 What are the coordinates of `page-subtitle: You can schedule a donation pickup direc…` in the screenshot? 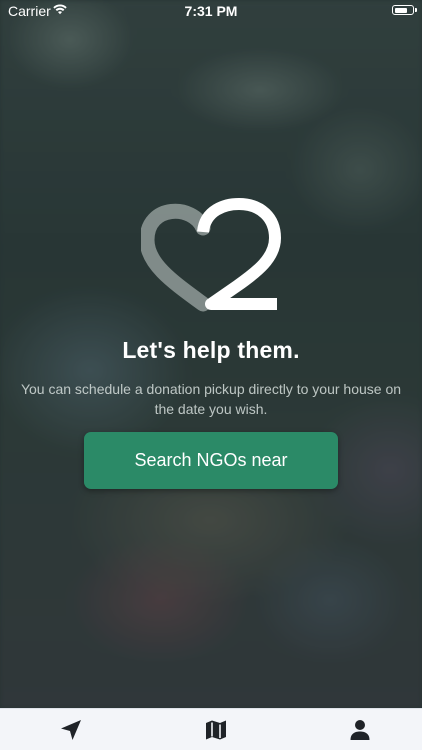 It's located at (211, 399).